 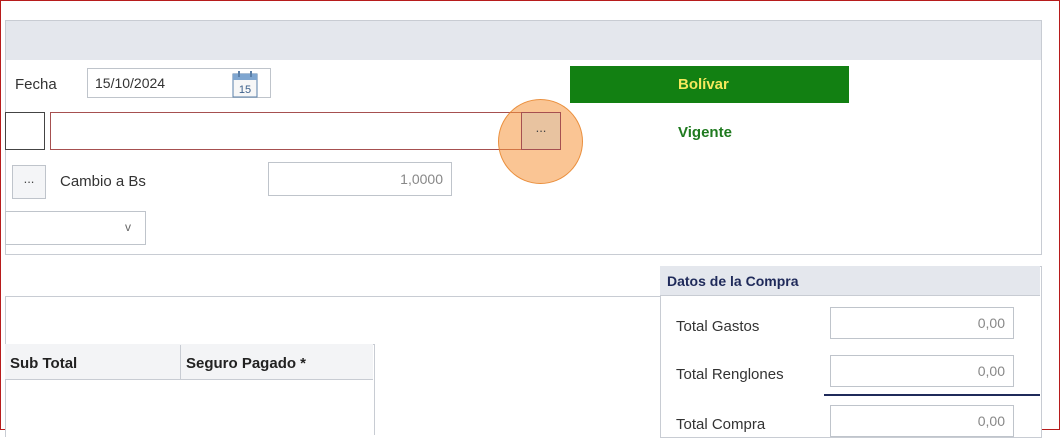 I want to click on calendar-icon: 15, so click(x=245, y=84).